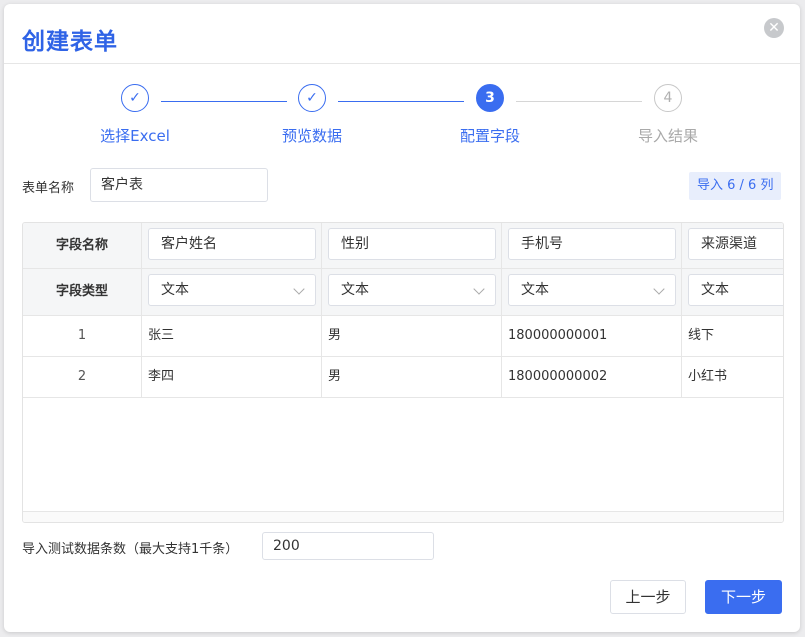 This screenshot has width=805, height=637. I want to click on field-type-row: 字段类型 文本 文本 文本 文本, so click(403, 292).